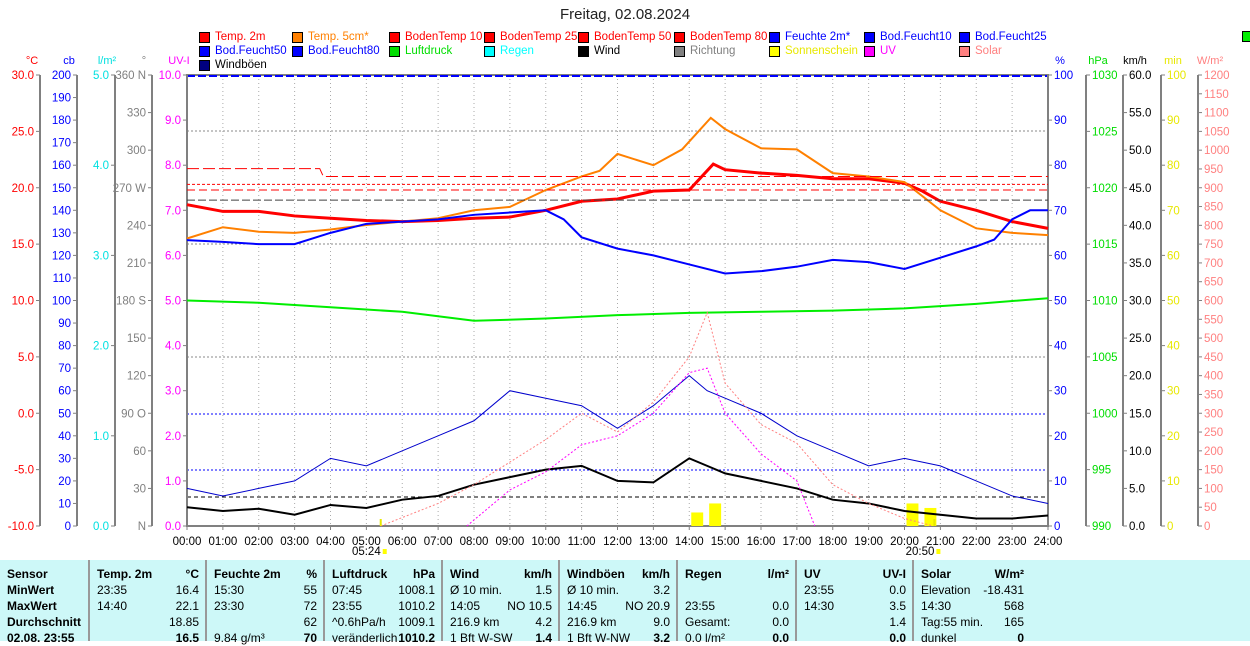 The image size is (1250, 646). I want to click on cell-value: 22.1, so click(187, 606).